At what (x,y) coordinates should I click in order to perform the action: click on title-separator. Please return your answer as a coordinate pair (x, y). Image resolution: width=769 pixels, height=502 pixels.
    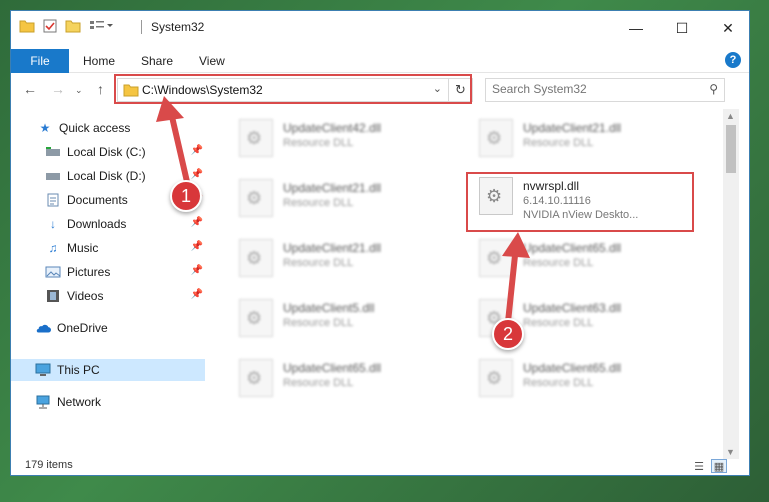
    Looking at the image, I should click on (141, 27).